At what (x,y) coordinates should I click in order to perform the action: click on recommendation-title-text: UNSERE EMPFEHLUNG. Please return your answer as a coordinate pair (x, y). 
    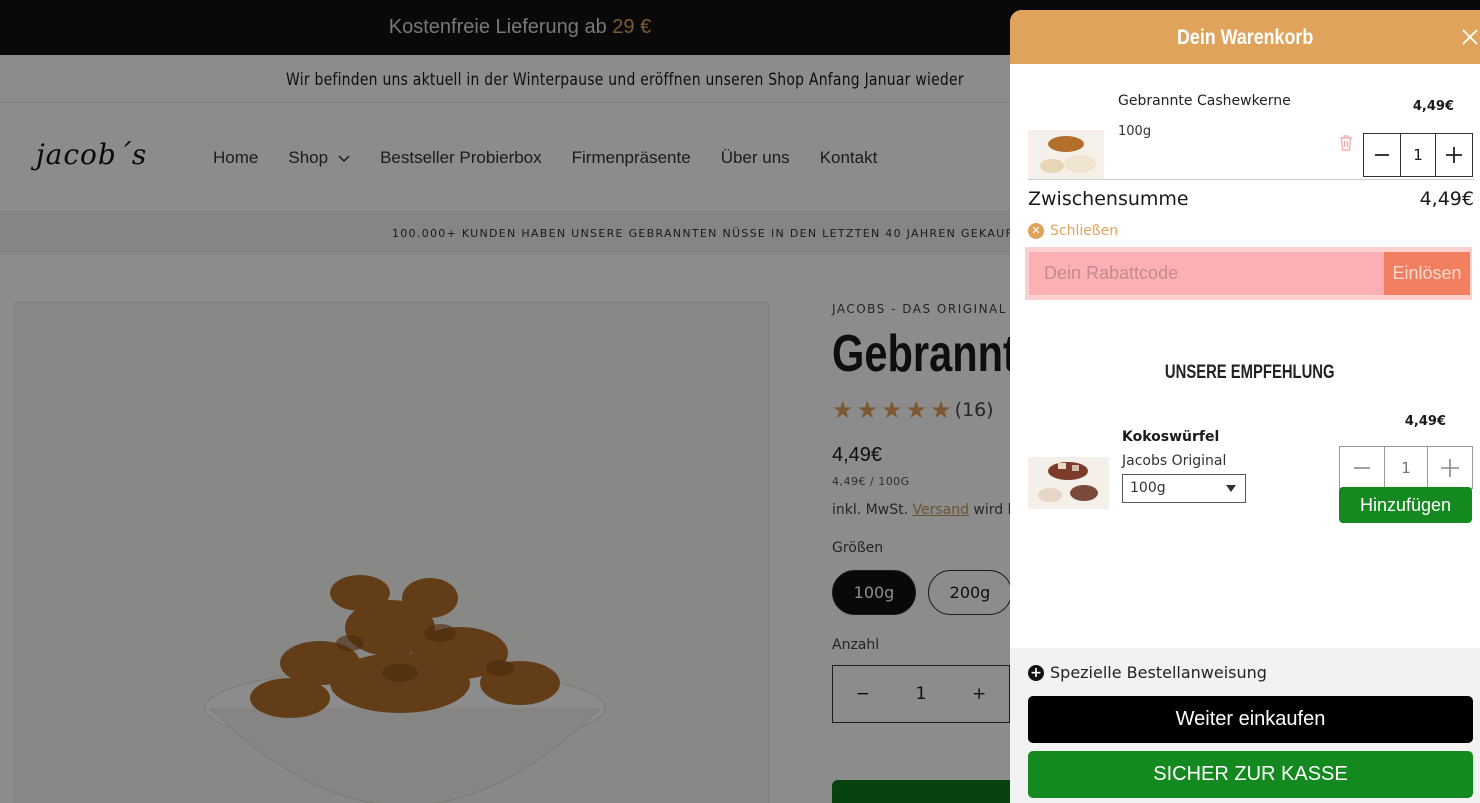
    Looking at the image, I should click on (1250, 372).